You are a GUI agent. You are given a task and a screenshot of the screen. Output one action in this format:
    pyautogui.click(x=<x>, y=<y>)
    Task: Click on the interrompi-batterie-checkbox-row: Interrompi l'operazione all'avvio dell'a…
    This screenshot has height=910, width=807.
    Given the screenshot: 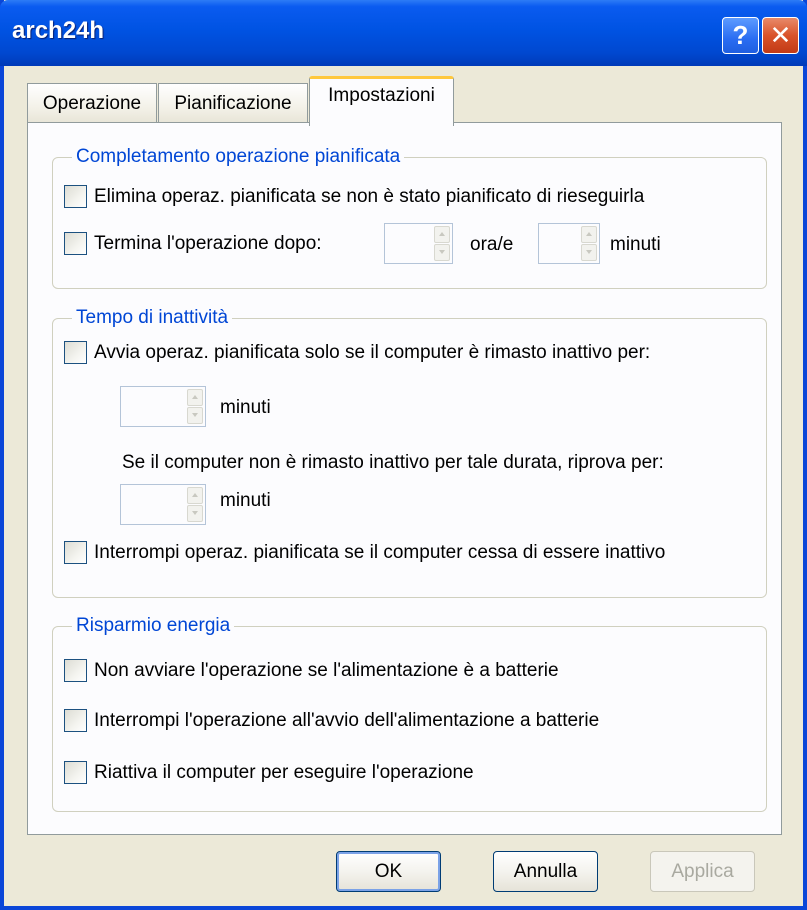 What is the action you would take?
    pyautogui.click(x=331, y=720)
    